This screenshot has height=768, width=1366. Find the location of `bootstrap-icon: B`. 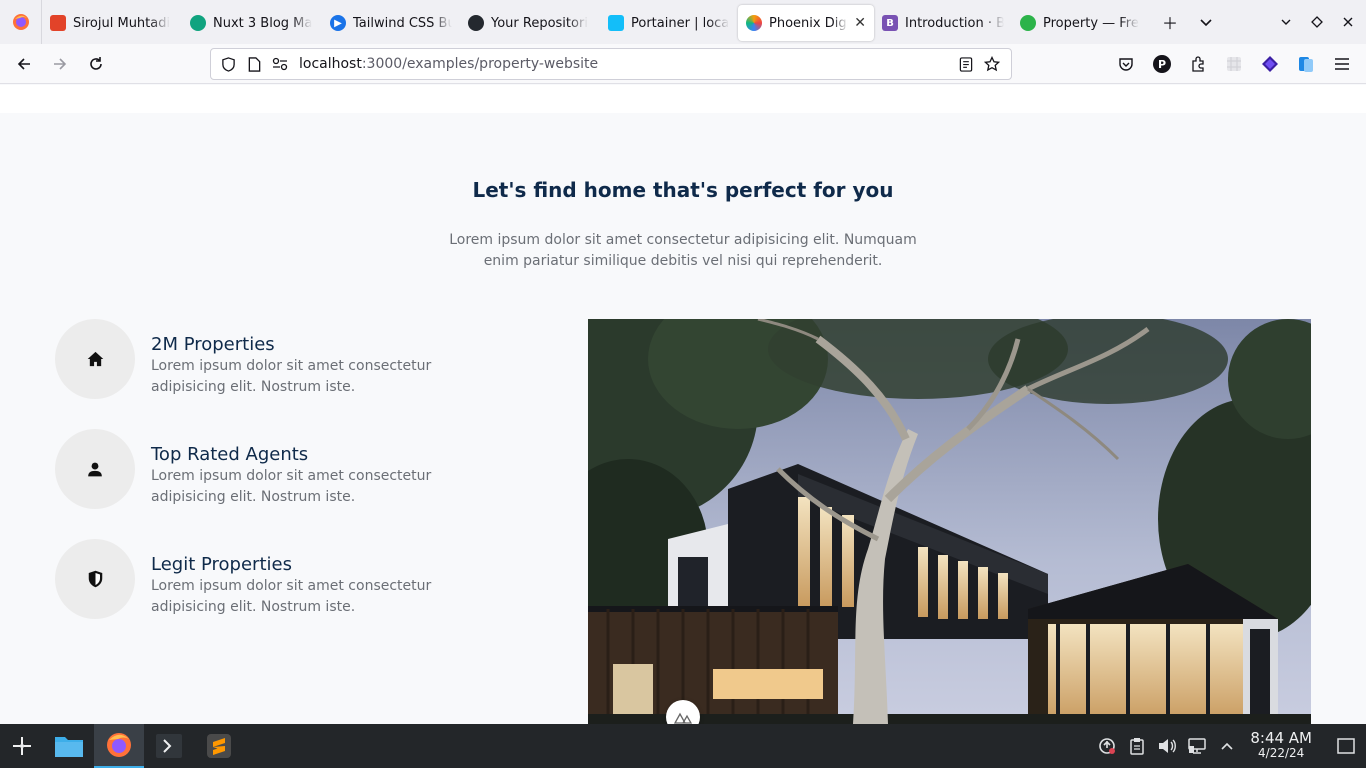

bootstrap-icon: B is located at coordinates (890, 23).